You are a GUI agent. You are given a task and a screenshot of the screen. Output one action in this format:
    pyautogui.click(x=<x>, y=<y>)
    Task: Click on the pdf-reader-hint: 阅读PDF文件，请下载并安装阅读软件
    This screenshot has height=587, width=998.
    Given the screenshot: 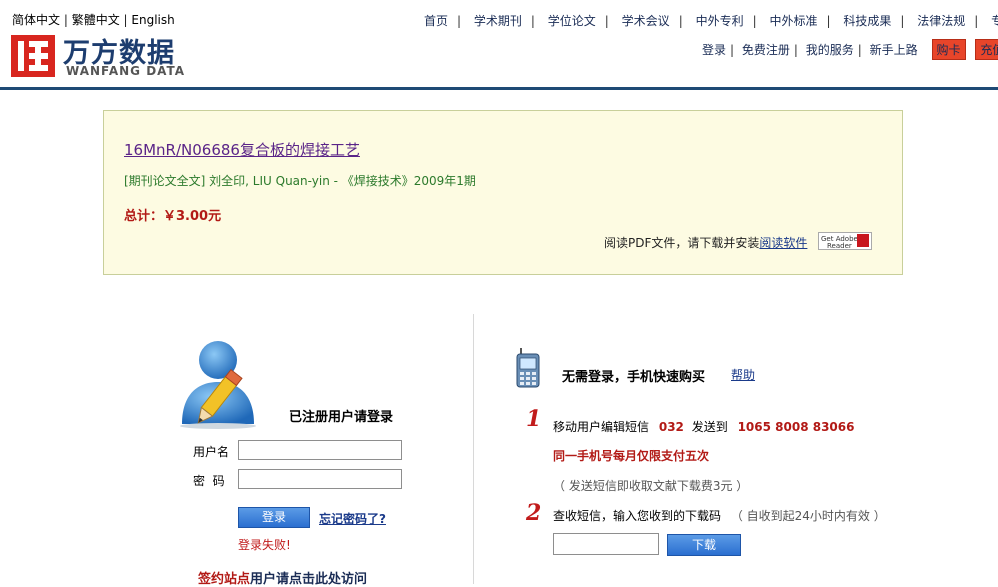 What is the action you would take?
    pyautogui.click(x=705, y=242)
    